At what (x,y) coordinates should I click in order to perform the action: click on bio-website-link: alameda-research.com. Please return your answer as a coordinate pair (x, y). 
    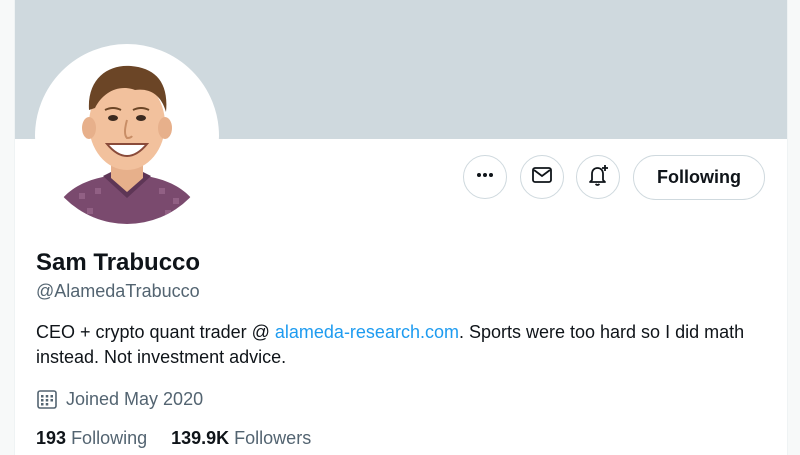
    Looking at the image, I should click on (367, 332).